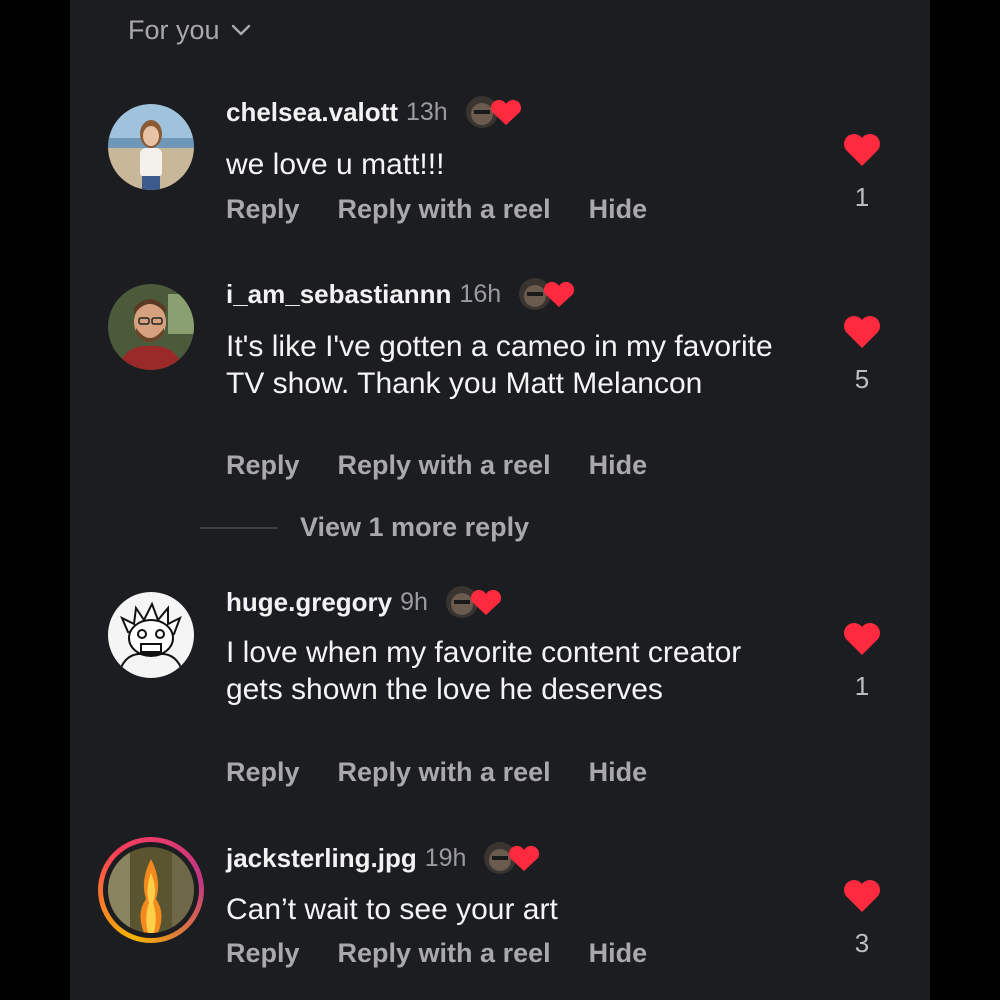  What do you see at coordinates (321, 858) in the screenshot?
I see `username: jacksterling.jpg` at bounding box center [321, 858].